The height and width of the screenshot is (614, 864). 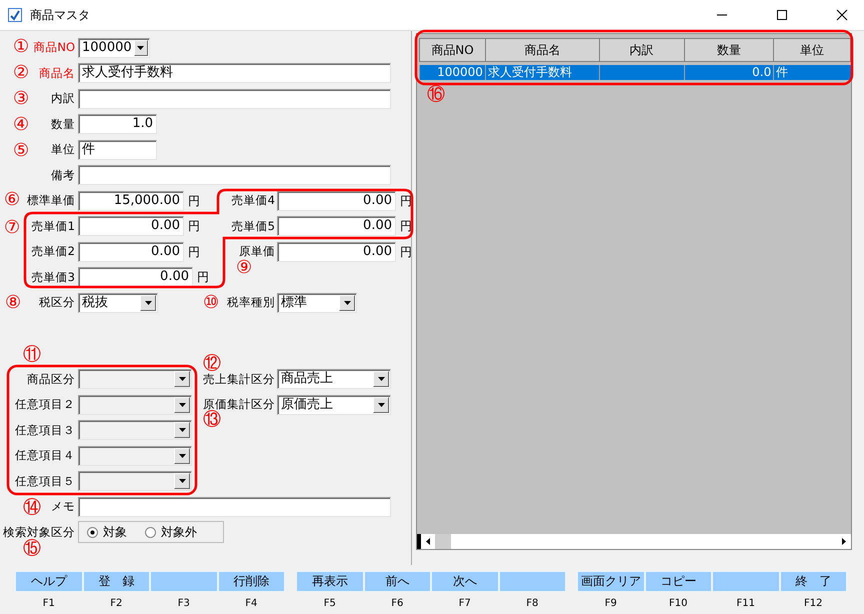 What do you see at coordinates (45, 430) in the screenshot?
I see `field-label: 任意項目３` at bounding box center [45, 430].